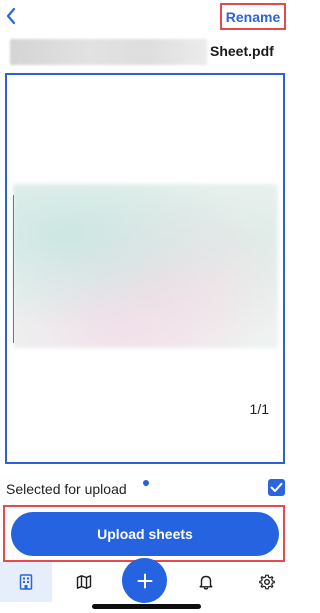 The width and height of the screenshot is (320, 613). I want to click on gear-icon, so click(267, 582).